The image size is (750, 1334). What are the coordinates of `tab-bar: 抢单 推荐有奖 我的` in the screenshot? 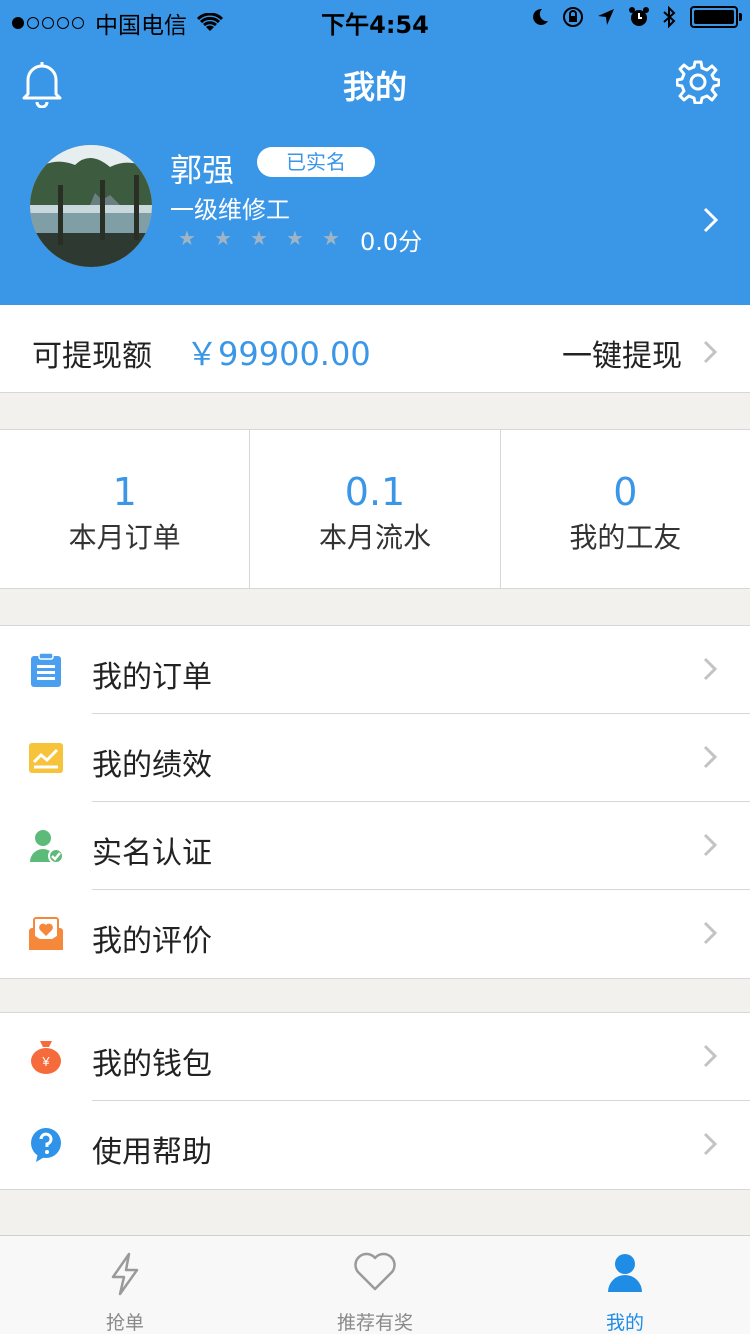 It's located at (375, 1284).